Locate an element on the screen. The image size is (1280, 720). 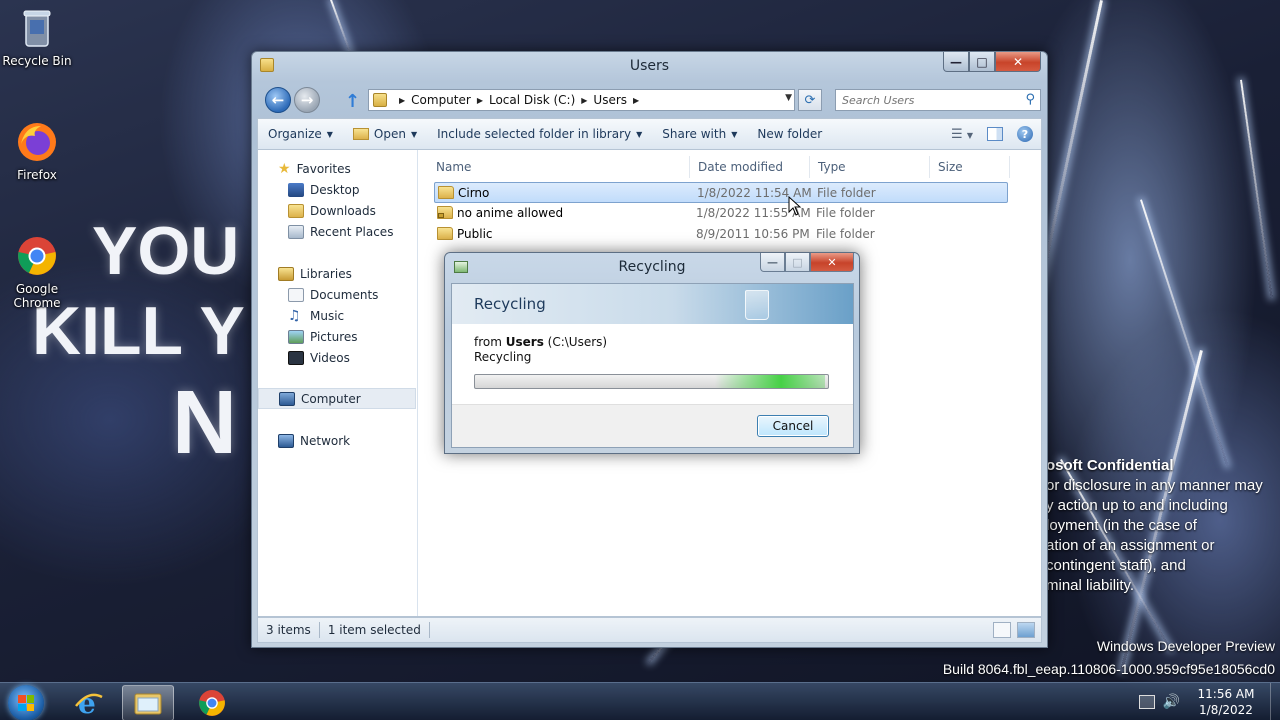
star-icon: ★ is located at coordinates (284, 168).